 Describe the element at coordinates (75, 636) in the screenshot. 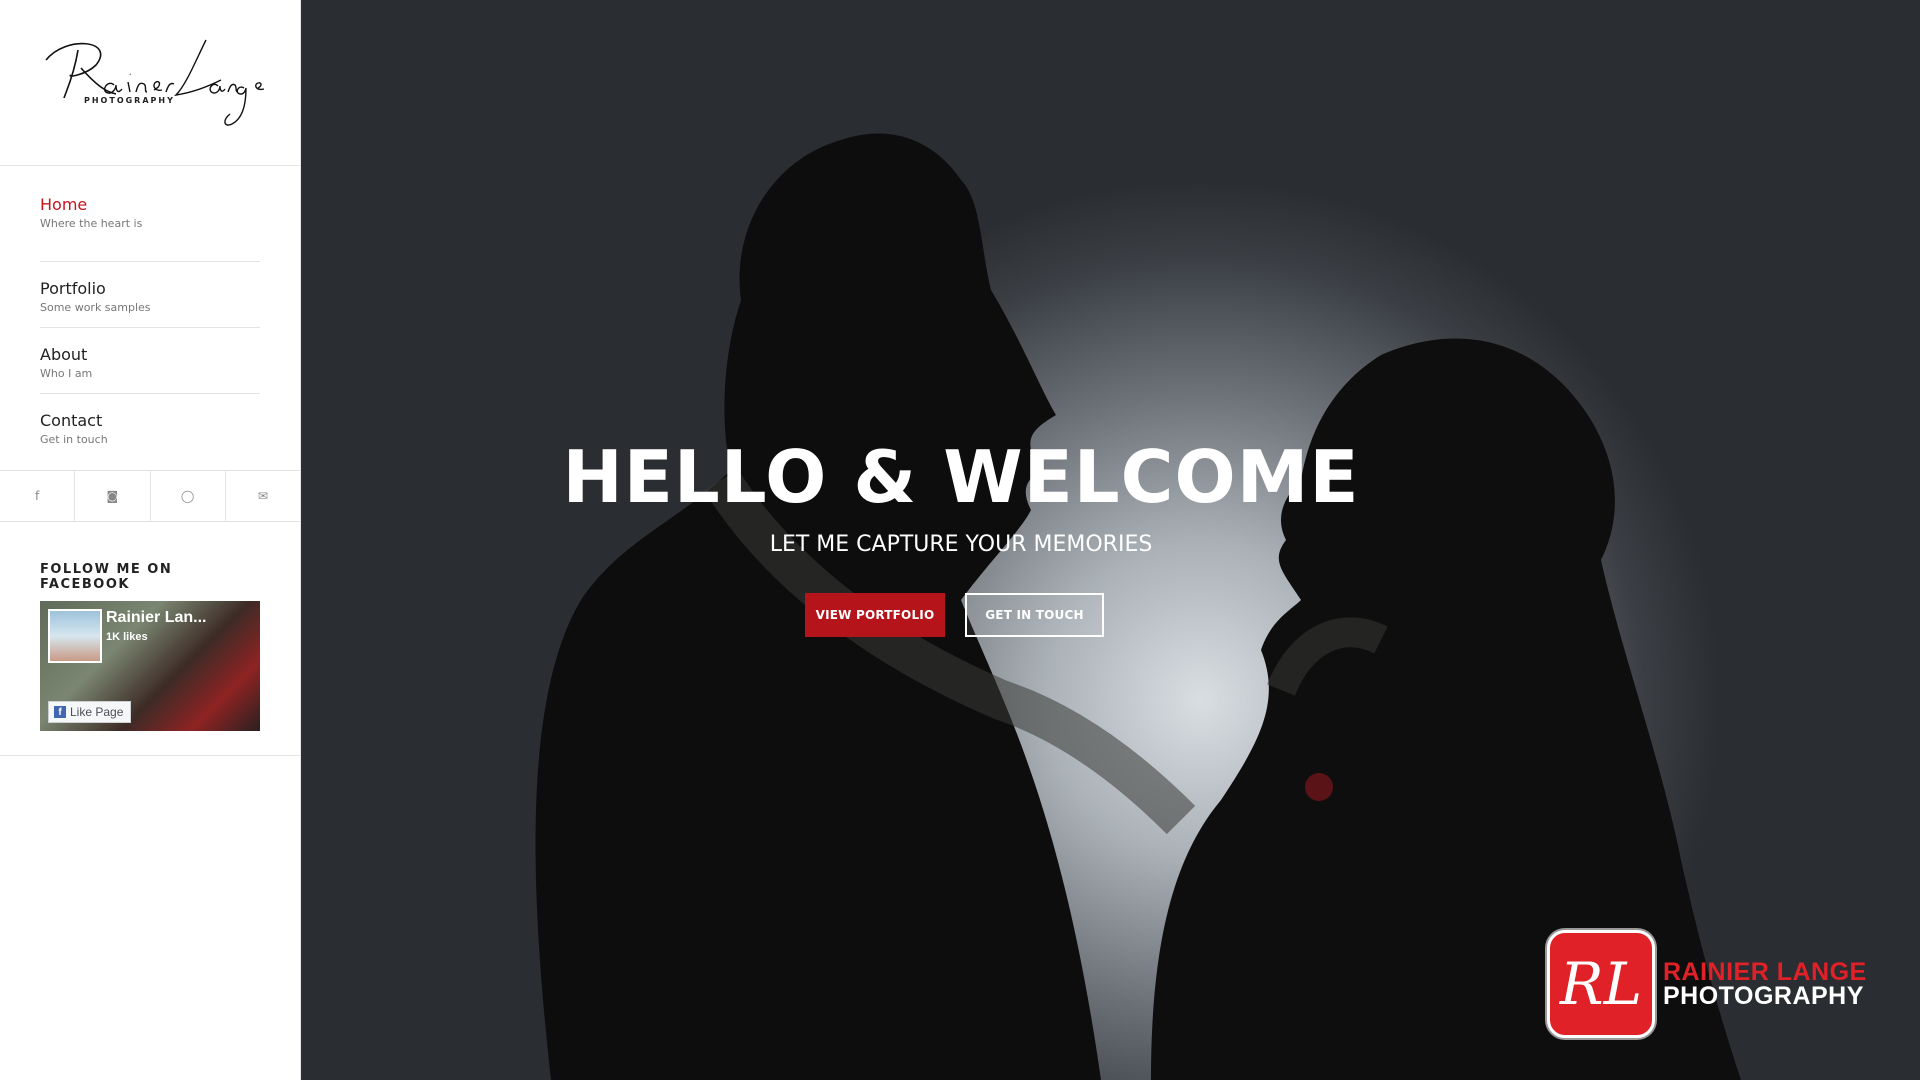

I see `facebook-page-avatar` at that location.